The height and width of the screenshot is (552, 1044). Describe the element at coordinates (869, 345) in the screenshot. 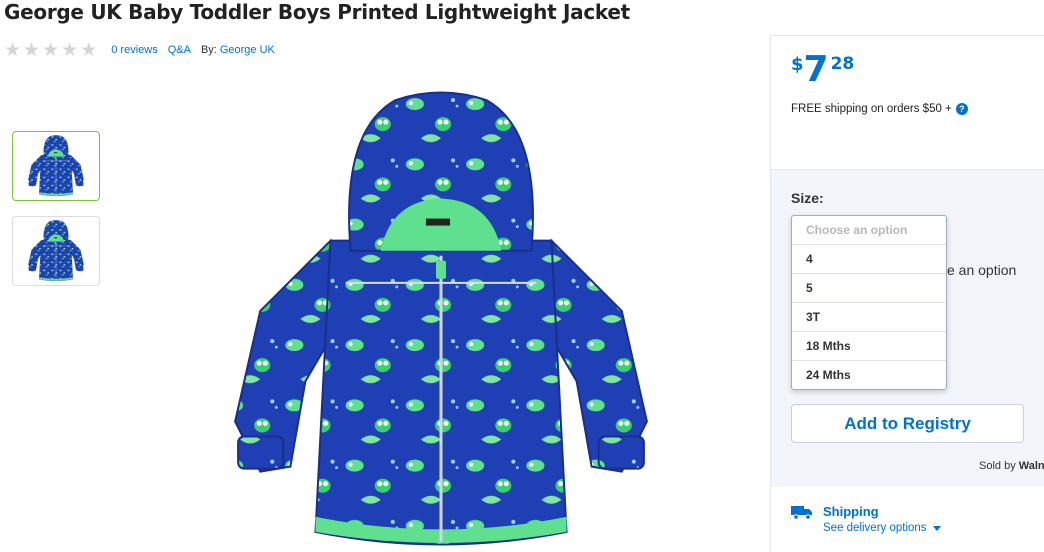

I see `size-option-18-mths: 18 Mths` at that location.